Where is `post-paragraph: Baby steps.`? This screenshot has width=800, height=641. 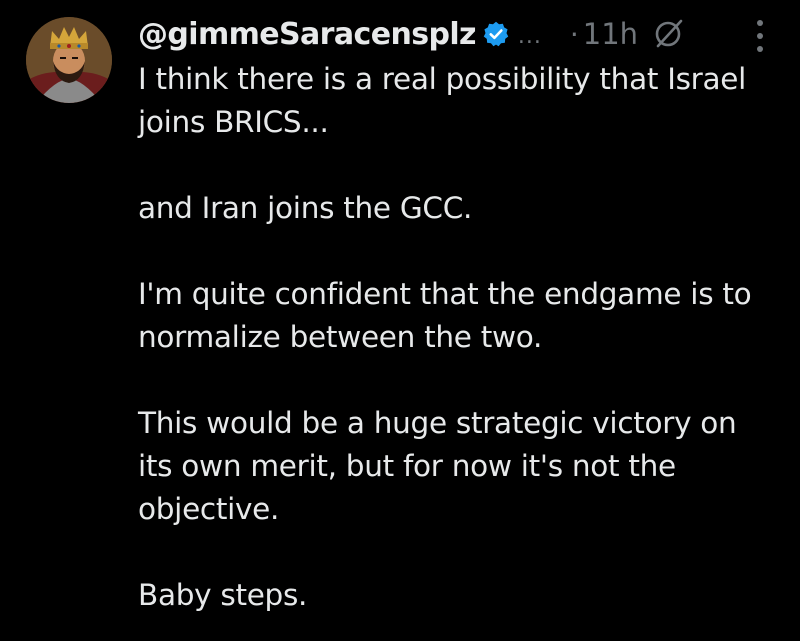 post-paragraph: Baby steps. is located at coordinates (223, 595).